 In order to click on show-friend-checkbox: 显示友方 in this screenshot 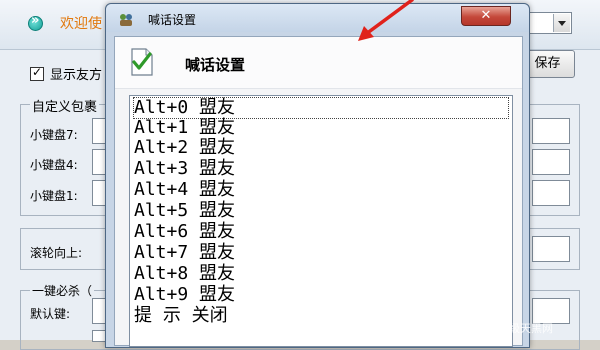, I will do `click(66, 73)`.